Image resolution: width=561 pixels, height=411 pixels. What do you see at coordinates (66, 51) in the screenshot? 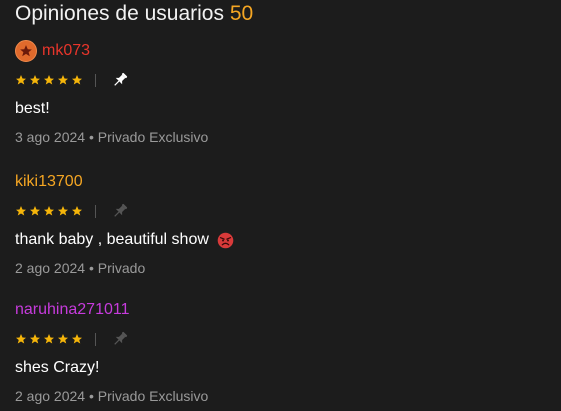
I see `review-username: mk073` at bounding box center [66, 51].